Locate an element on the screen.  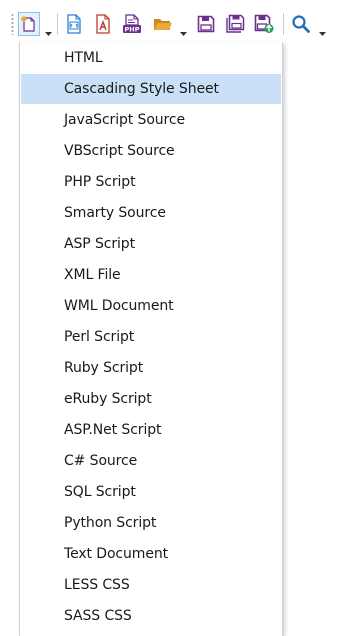
svg-text: PHP is located at coordinates (132, 30).